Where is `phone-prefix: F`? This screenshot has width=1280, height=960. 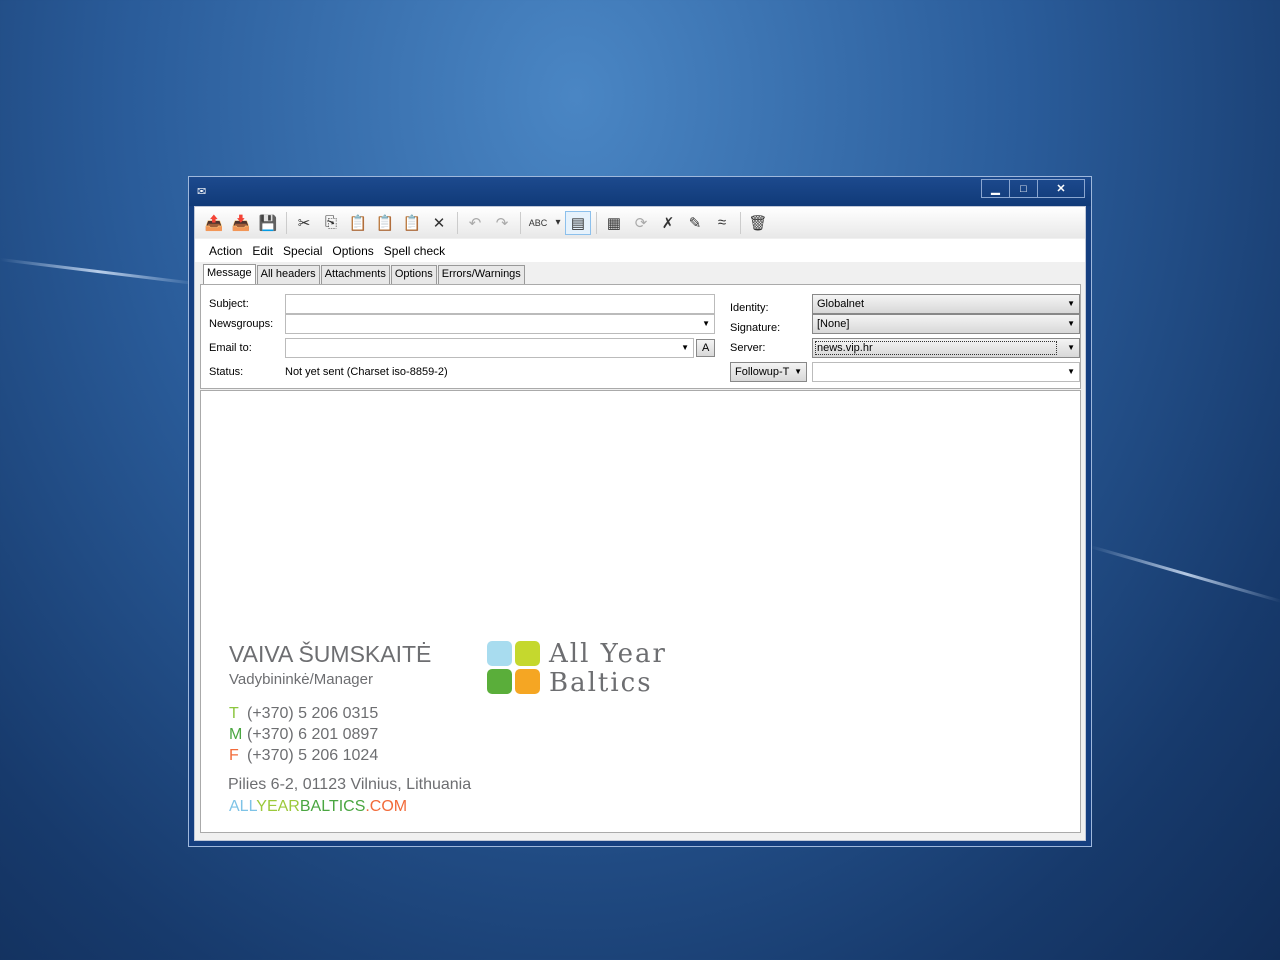
phone-prefix: F is located at coordinates (234, 755).